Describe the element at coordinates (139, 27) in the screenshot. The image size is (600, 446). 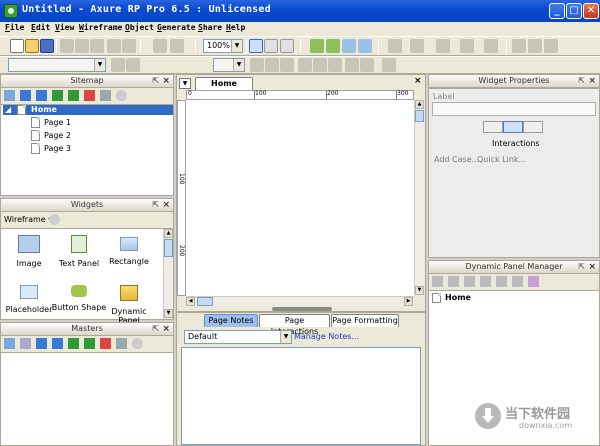
I see `menu-object: Object` at that location.